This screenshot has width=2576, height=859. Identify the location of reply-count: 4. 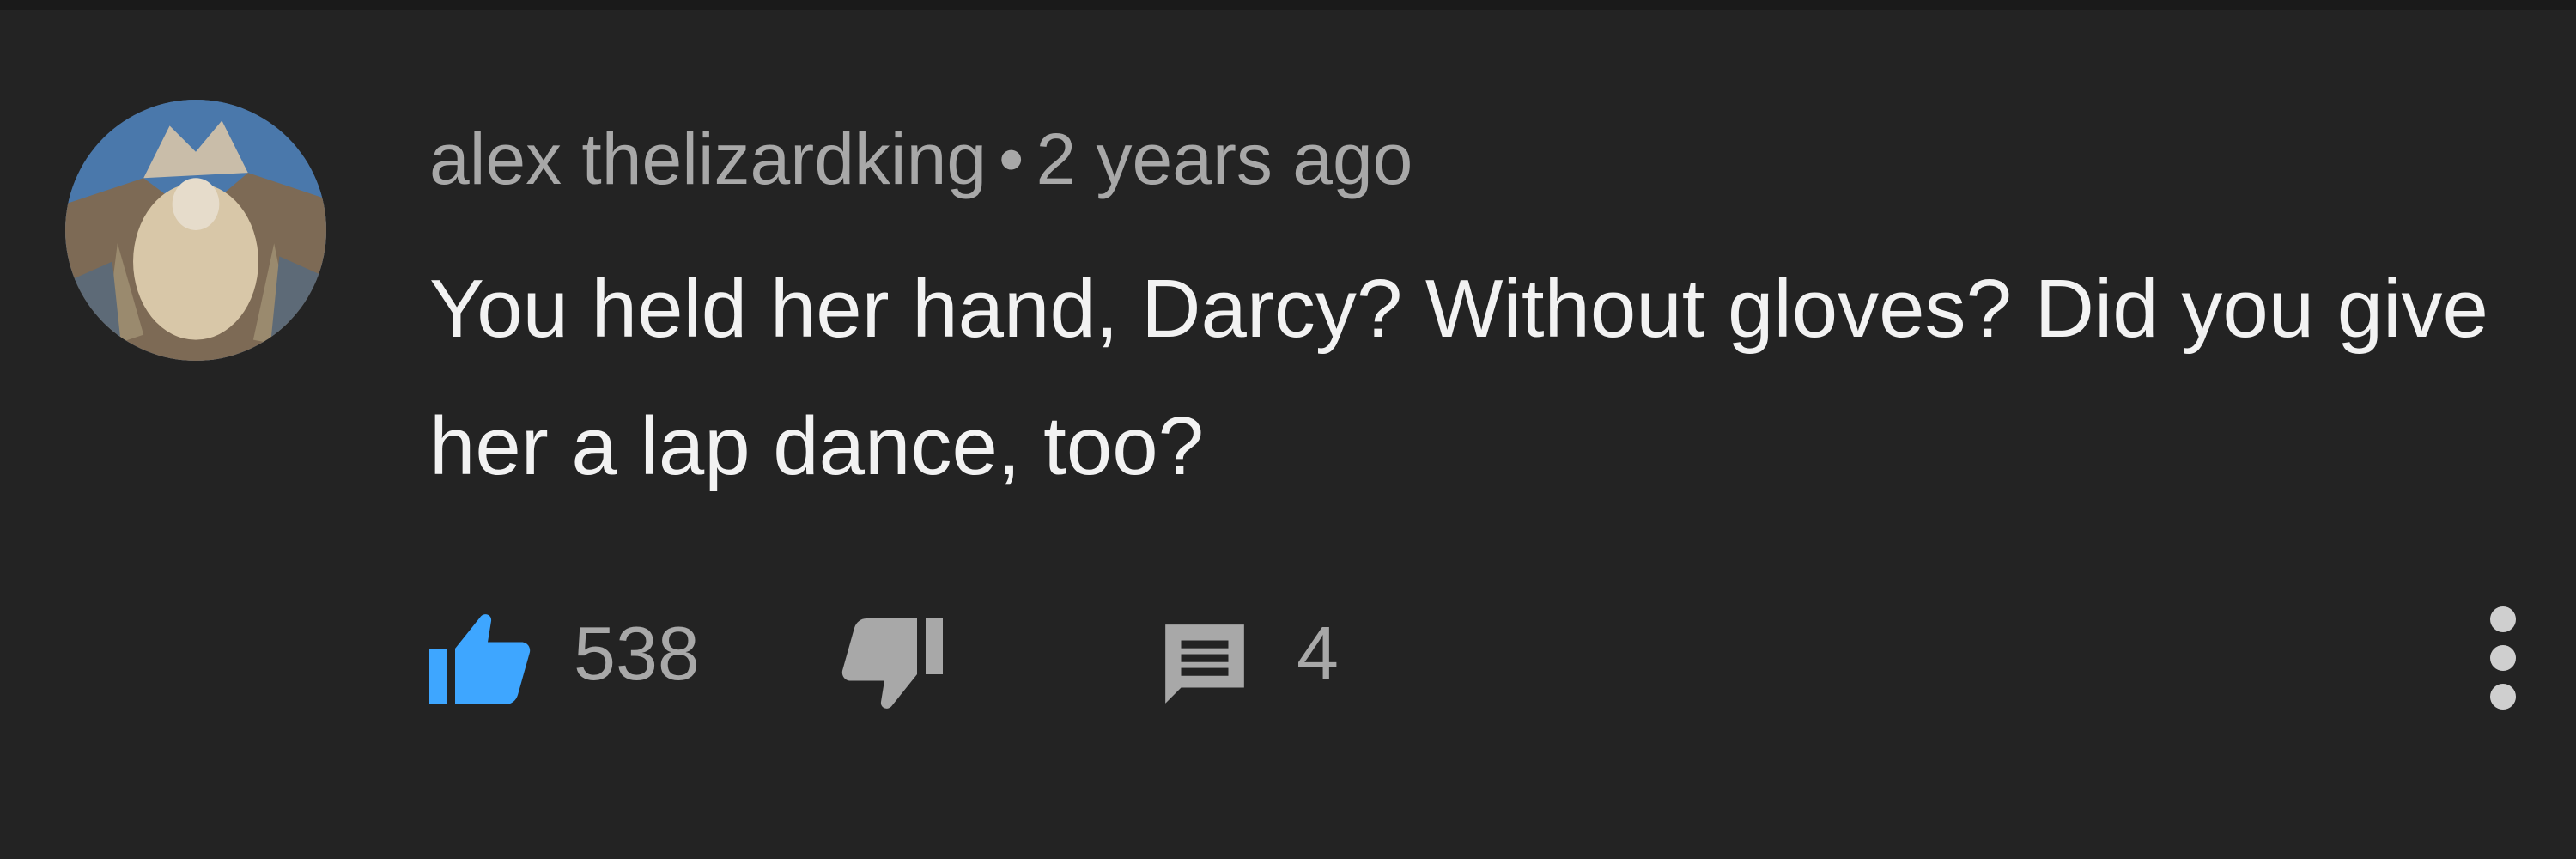
(1318, 653).